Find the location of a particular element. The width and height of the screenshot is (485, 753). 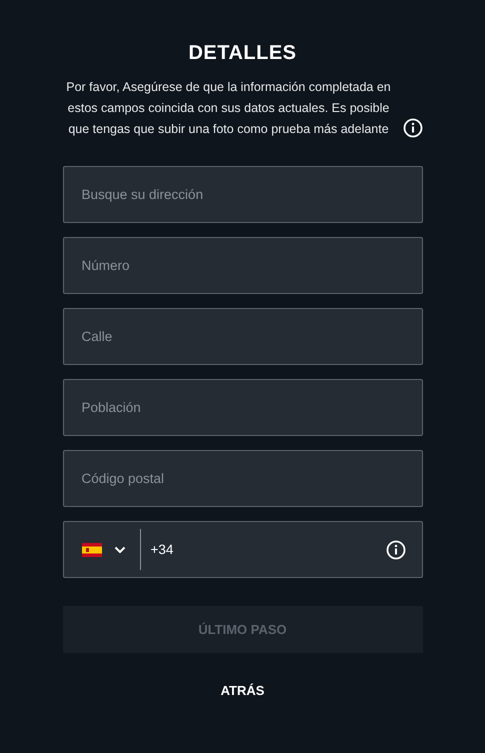

back-link: ATRÁS is located at coordinates (242, 690).